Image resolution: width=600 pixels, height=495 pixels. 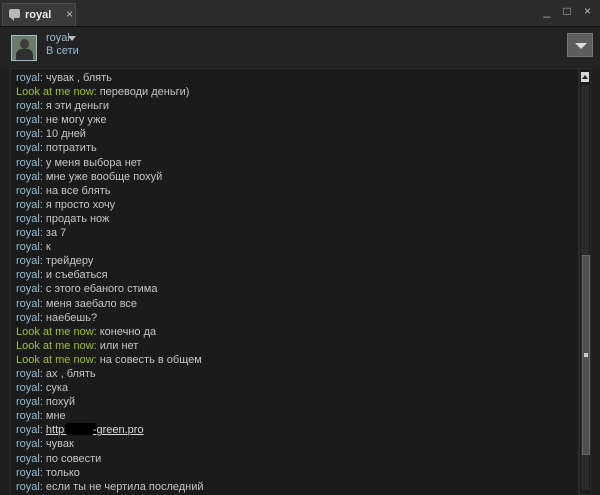 I want to click on chat-message: royal: чувак, so click(x=297, y=444).